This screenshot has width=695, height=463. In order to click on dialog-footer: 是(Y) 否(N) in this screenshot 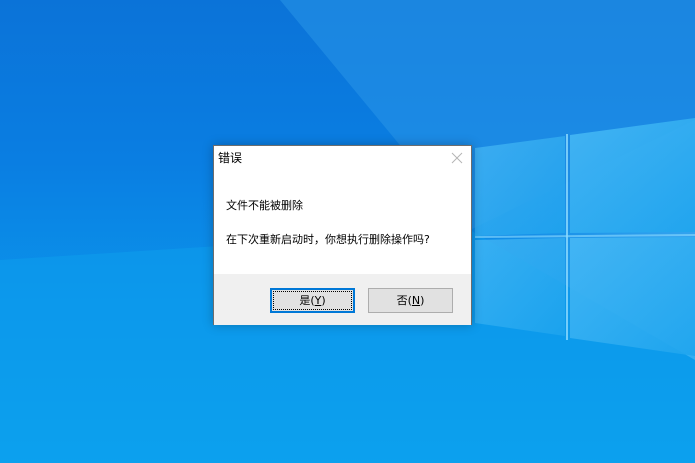, I will do `click(342, 299)`.